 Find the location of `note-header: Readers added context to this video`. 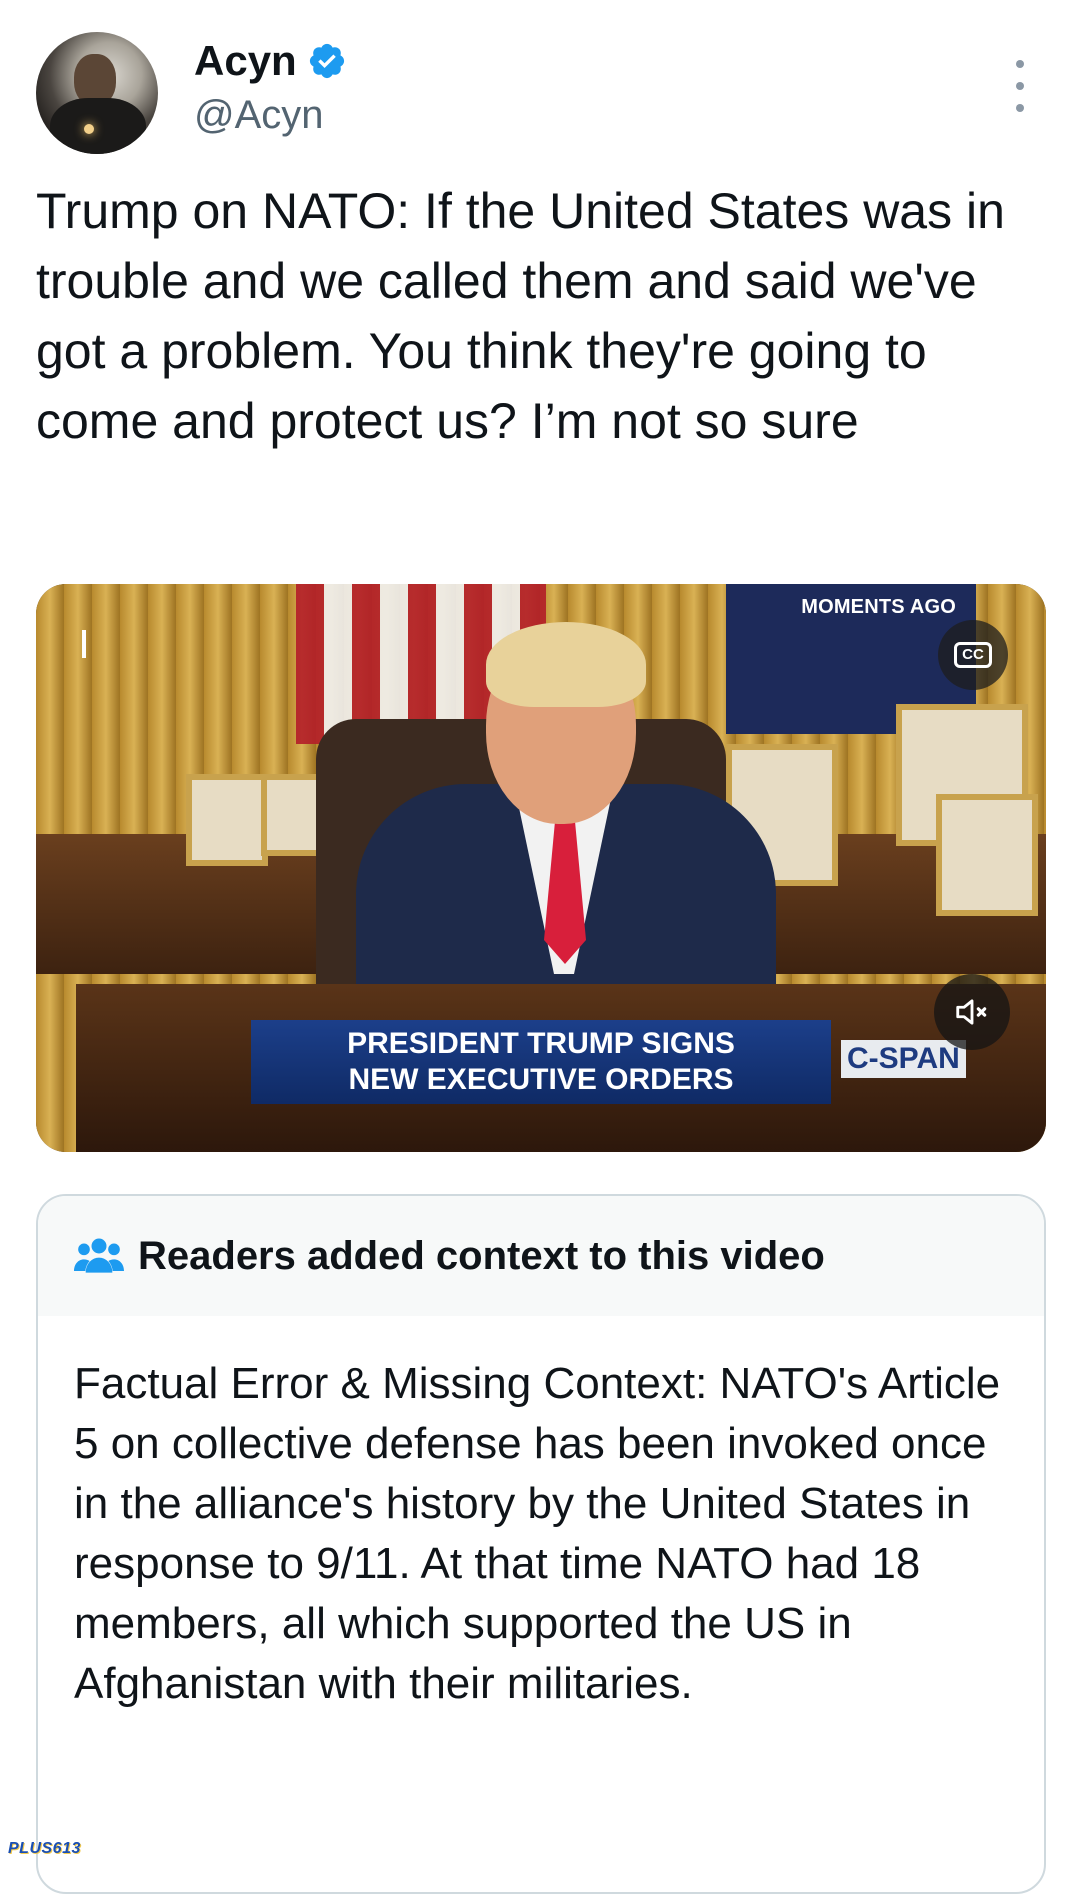

note-header: Readers added context to this video is located at coordinates (541, 1256).